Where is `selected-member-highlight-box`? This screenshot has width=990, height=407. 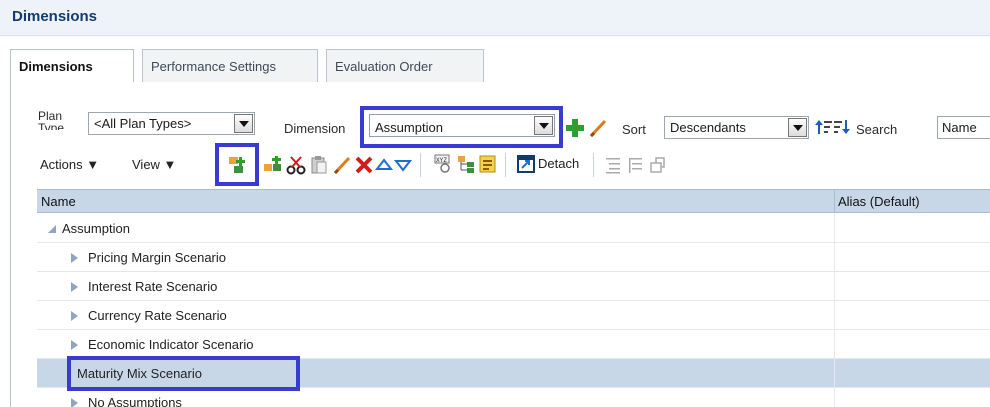 selected-member-highlight-box is located at coordinates (183, 373).